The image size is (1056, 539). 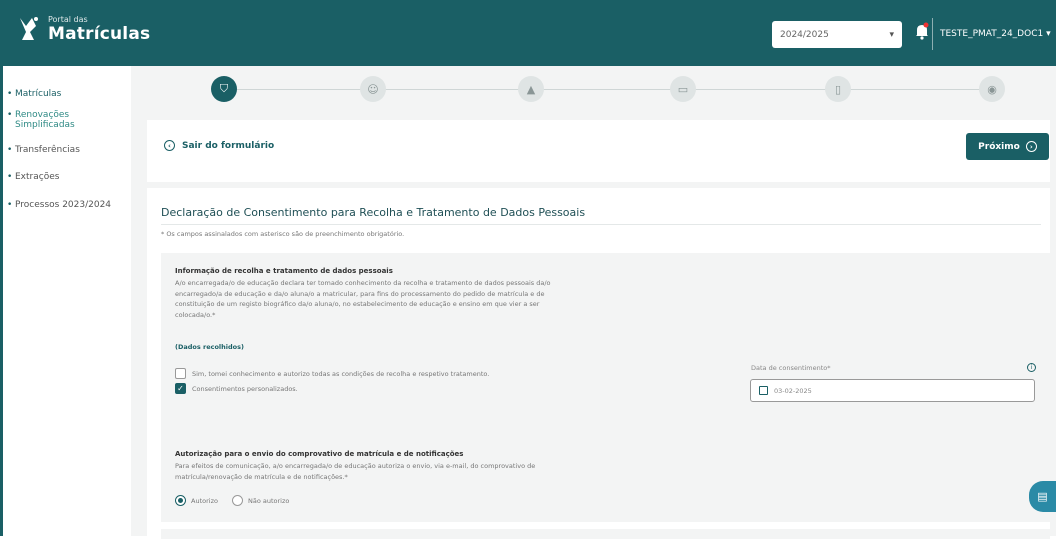 What do you see at coordinates (601, 224) in the screenshot?
I see `title-divider` at bounding box center [601, 224].